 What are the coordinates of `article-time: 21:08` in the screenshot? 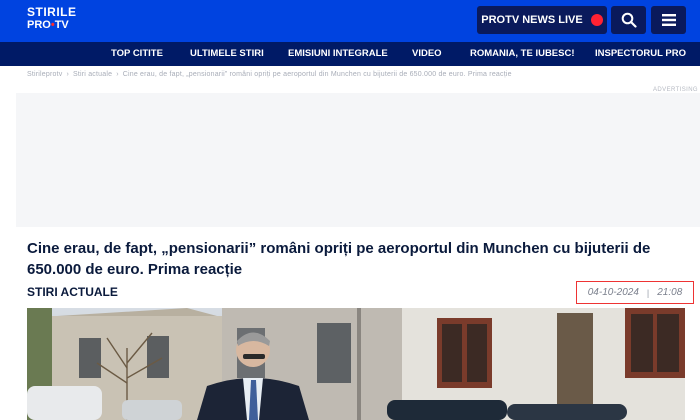 It's located at (670, 292).